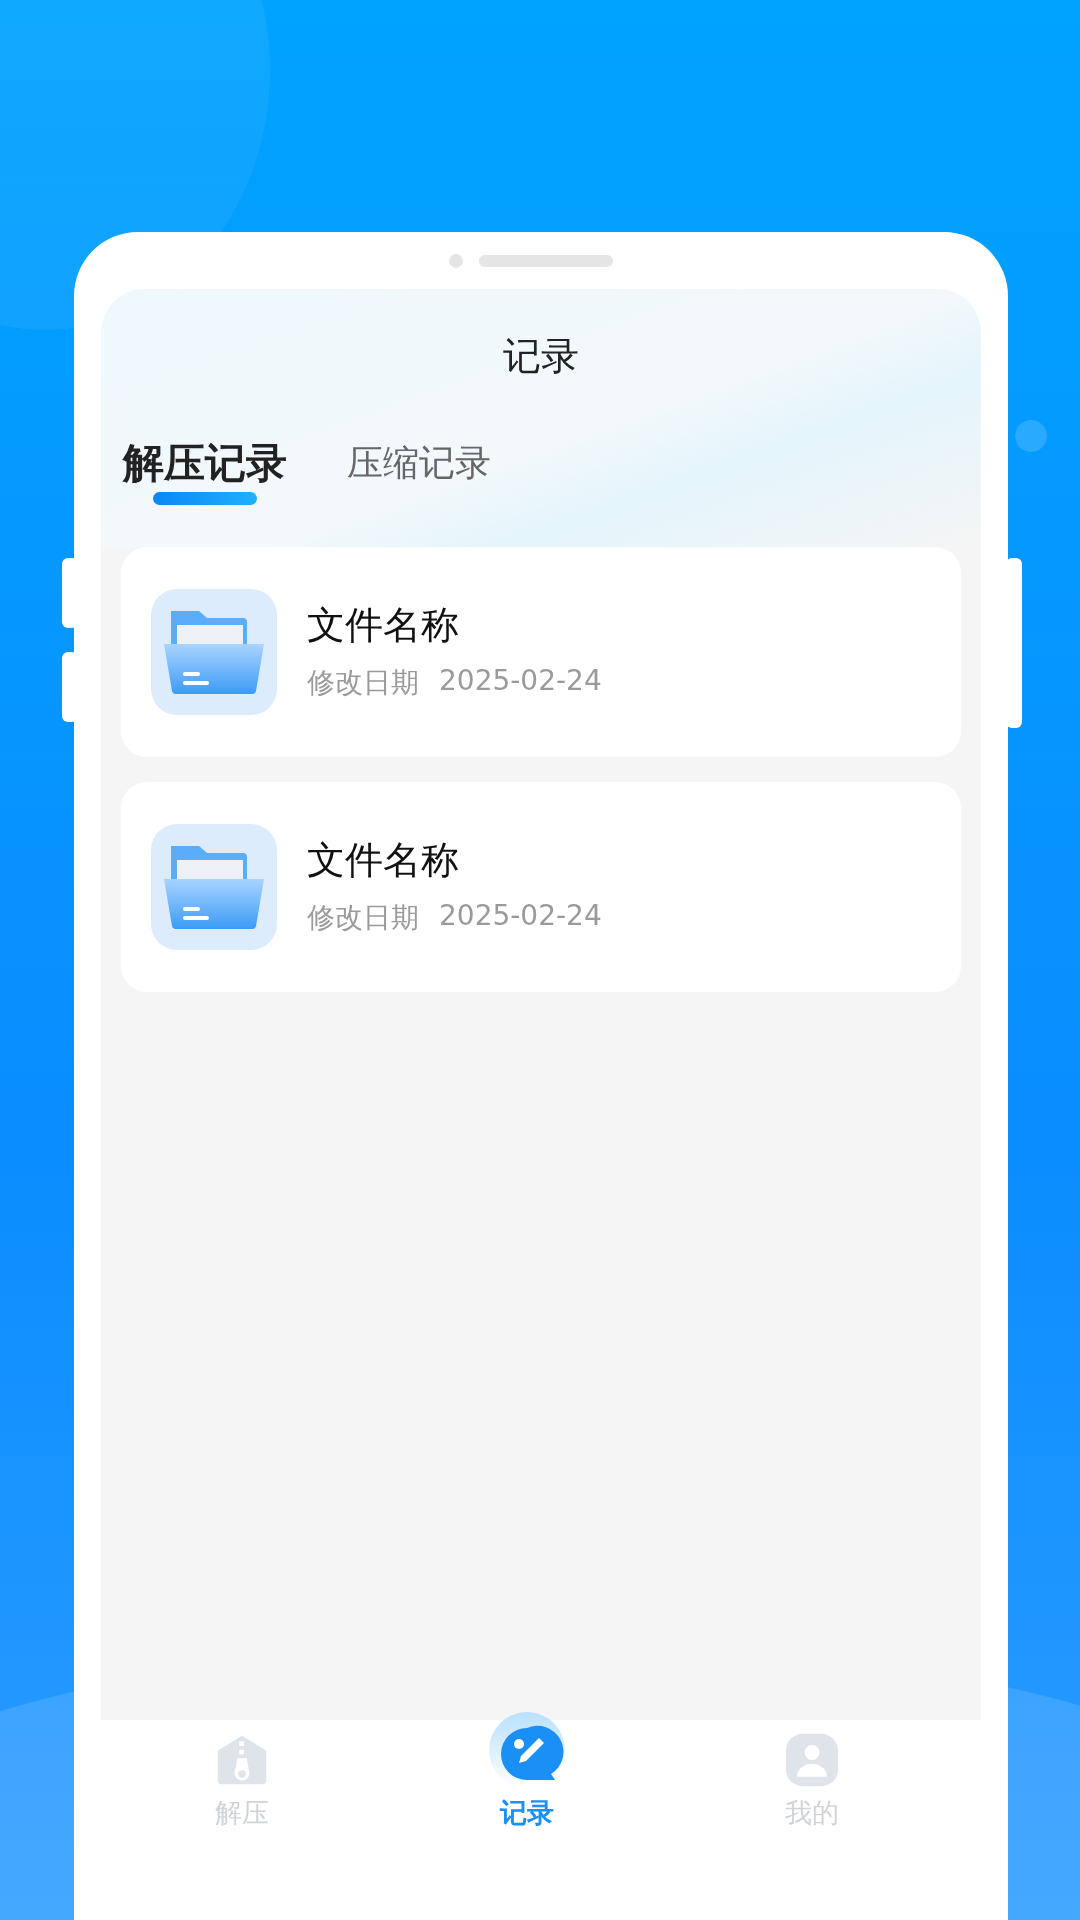 The width and height of the screenshot is (1080, 1920). What do you see at coordinates (541, 356) in the screenshot?
I see `page-title: 记录` at bounding box center [541, 356].